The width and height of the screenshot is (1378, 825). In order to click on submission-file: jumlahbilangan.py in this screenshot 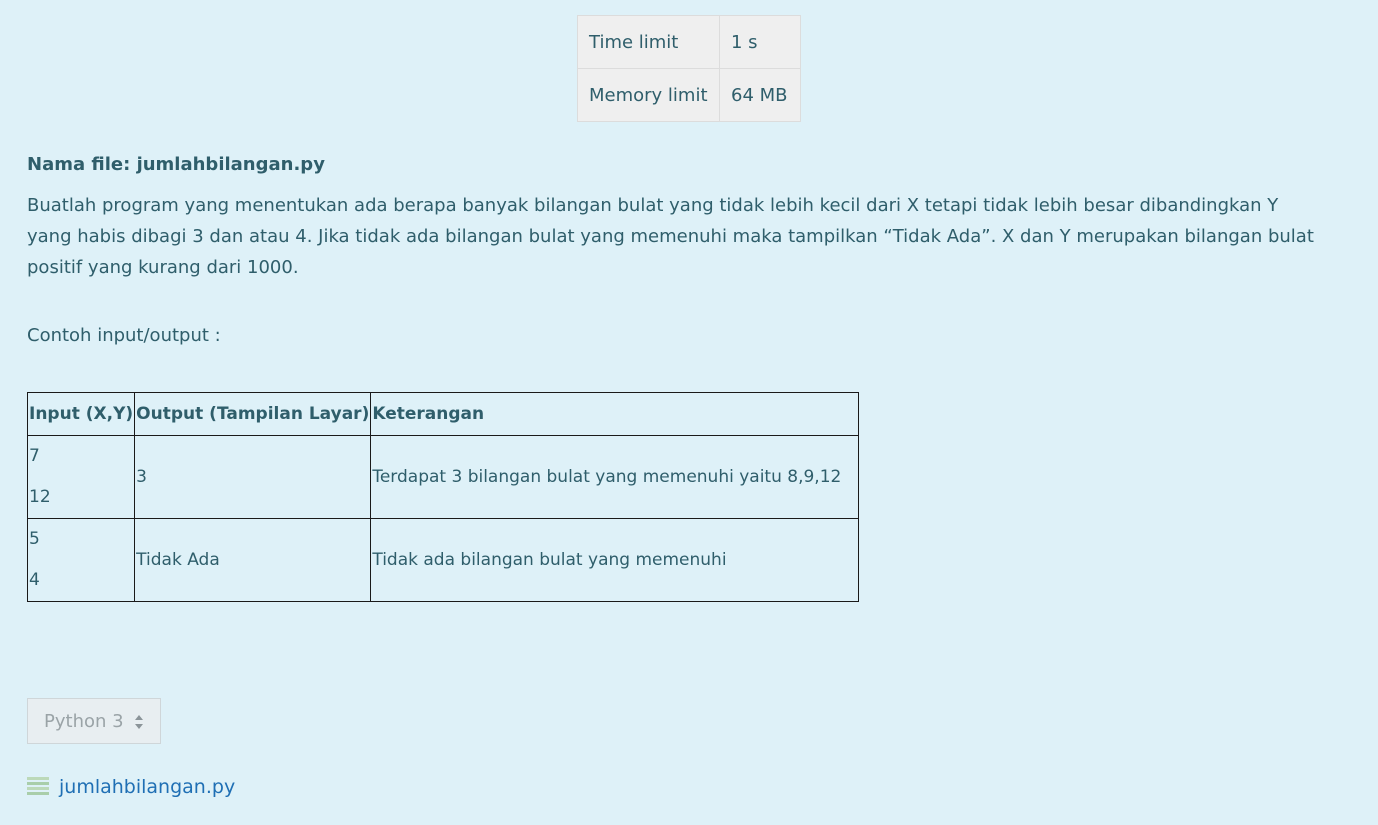, I will do `click(131, 787)`.